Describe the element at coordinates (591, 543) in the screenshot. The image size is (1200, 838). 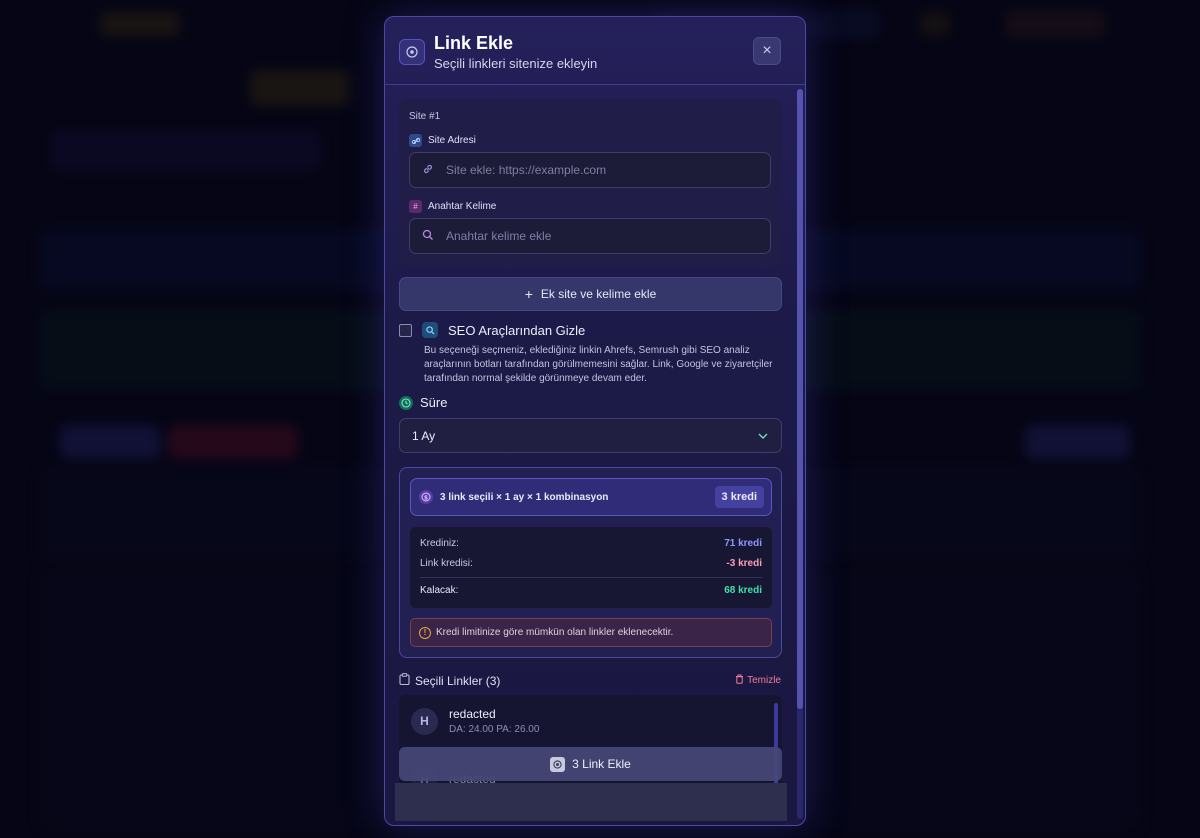
I see `credit-row-balance: Krediniz: 71 kredi` at that location.